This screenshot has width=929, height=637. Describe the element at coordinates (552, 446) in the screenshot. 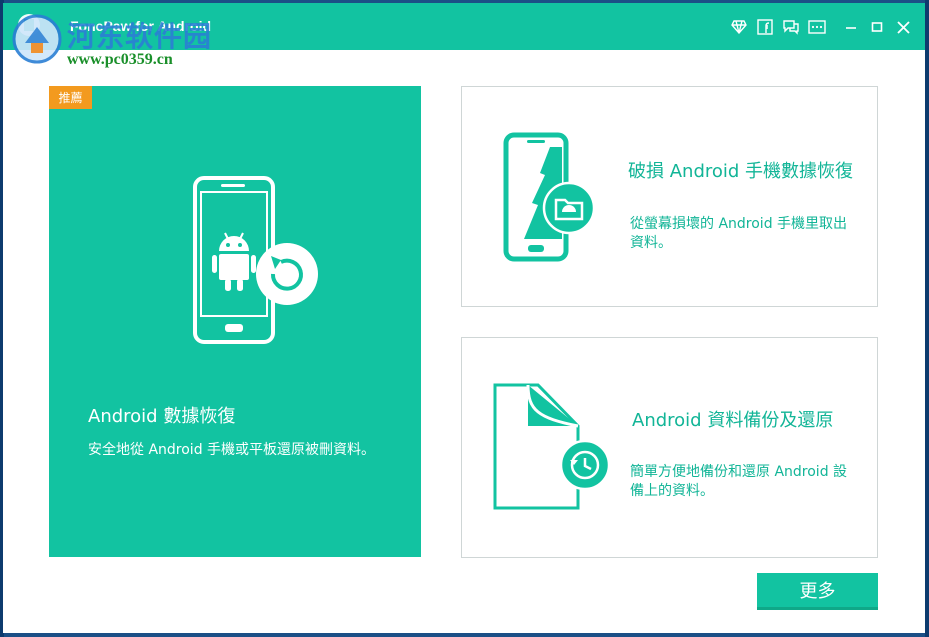

I see `backup-document-icon` at that location.